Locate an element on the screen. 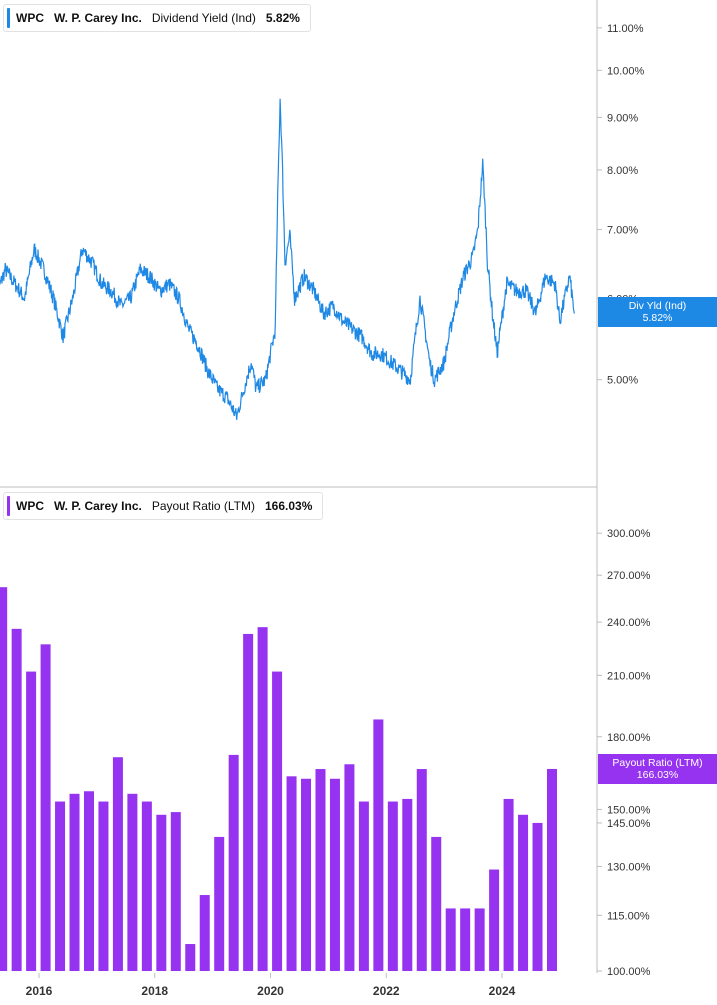 The height and width of the screenshot is (1005, 717). y-tick-label: 11.00% is located at coordinates (625, 29).